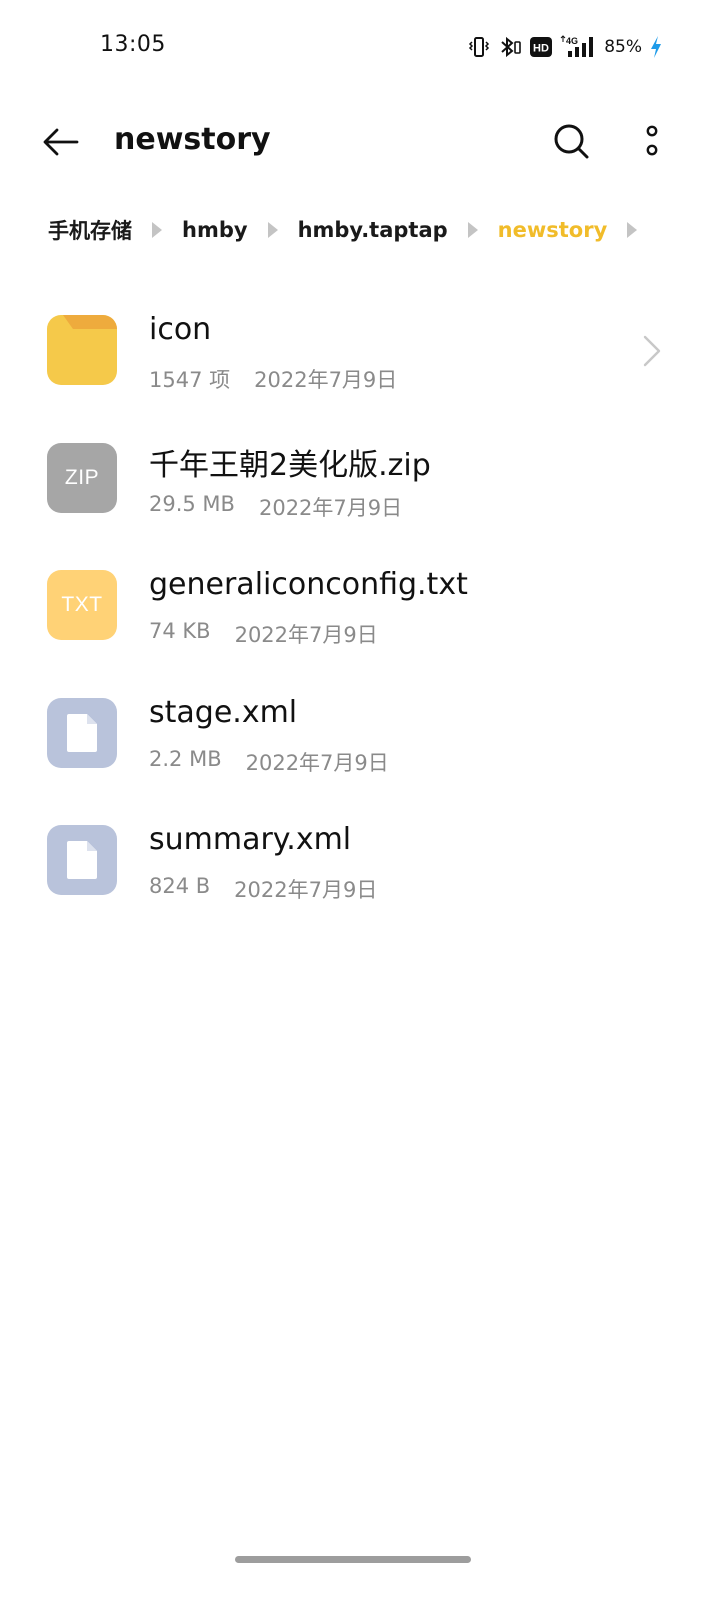 Image resolution: width=720 pixels, height=1600 pixels. Describe the element at coordinates (553, 230) in the screenshot. I see `breadcrumb-item-newstory: newstory` at that location.